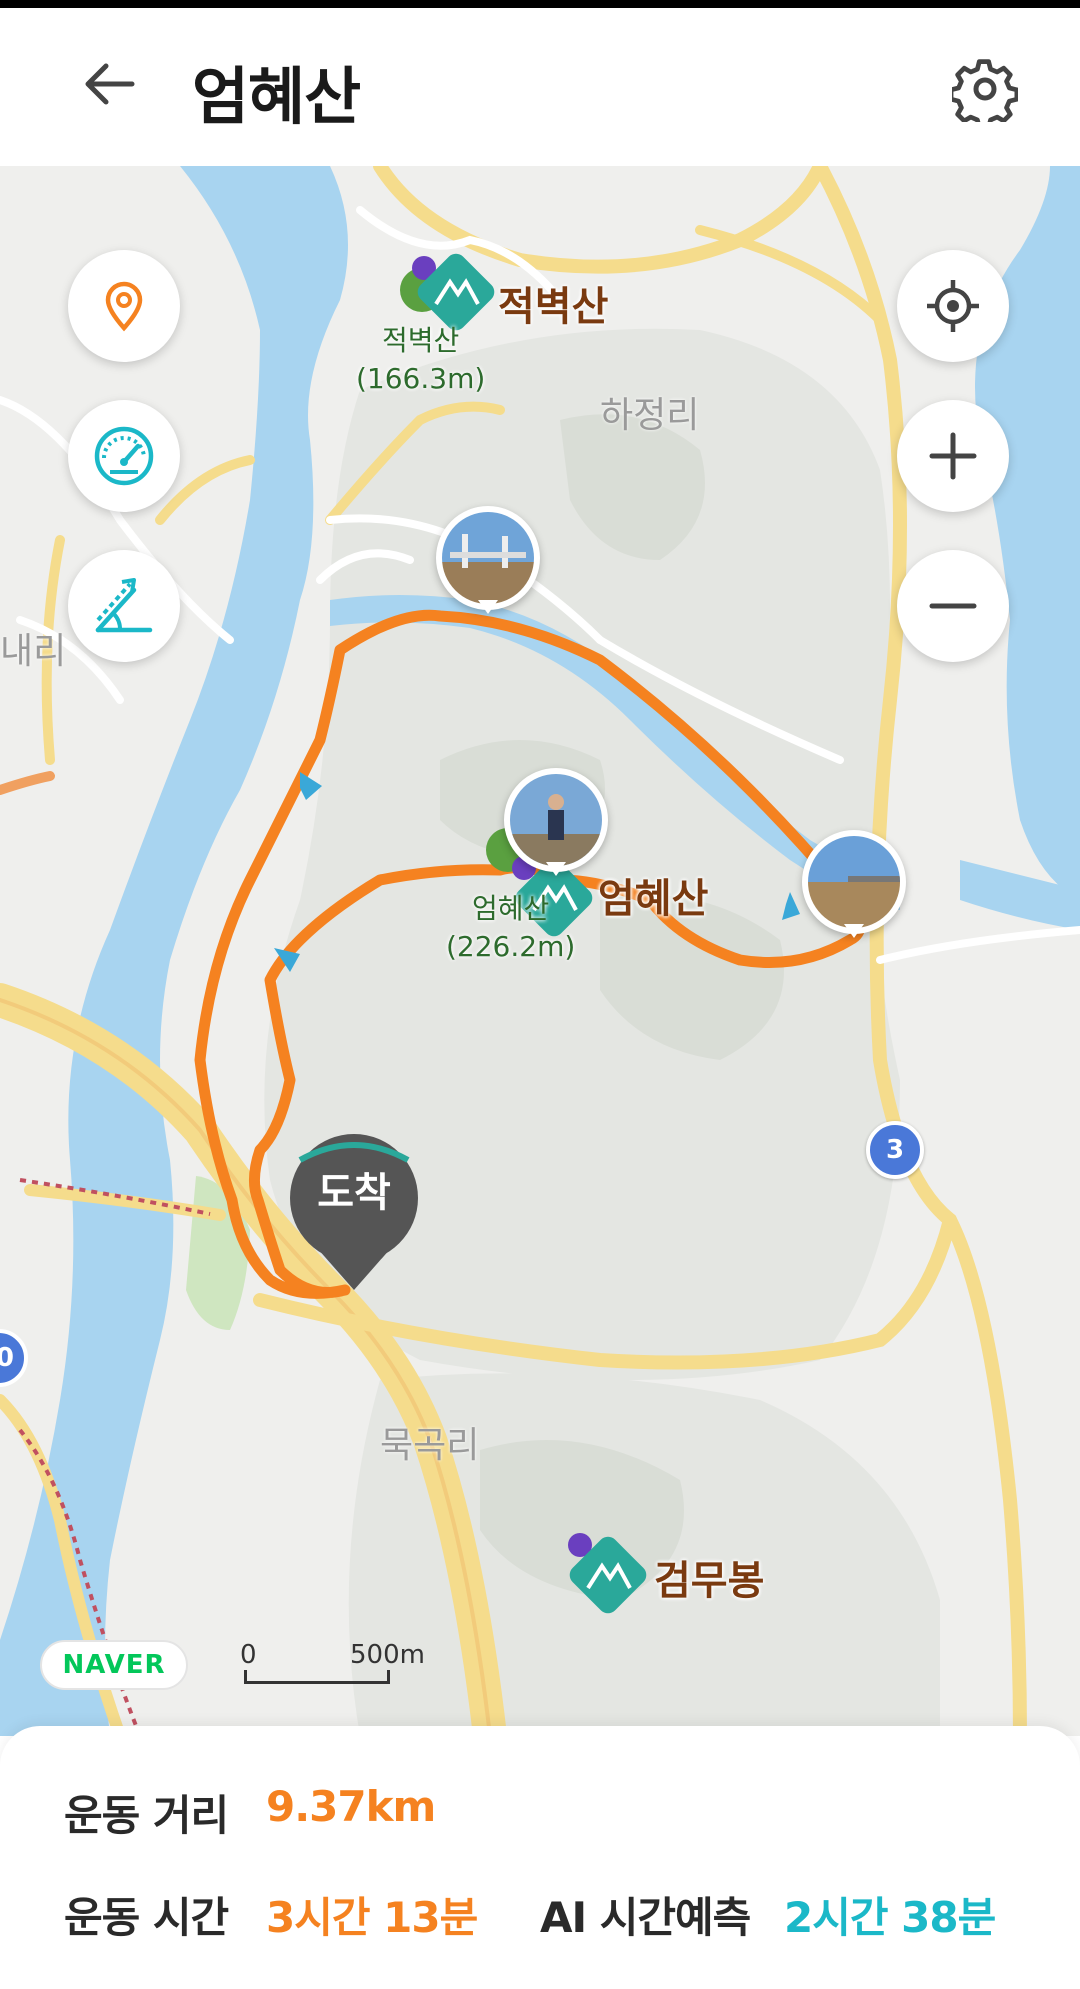 The width and height of the screenshot is (1080, 1989). What do you see at coordinates (540, 4) in the screenshot?
I see `status-bar` at bounding box center [540, 4].